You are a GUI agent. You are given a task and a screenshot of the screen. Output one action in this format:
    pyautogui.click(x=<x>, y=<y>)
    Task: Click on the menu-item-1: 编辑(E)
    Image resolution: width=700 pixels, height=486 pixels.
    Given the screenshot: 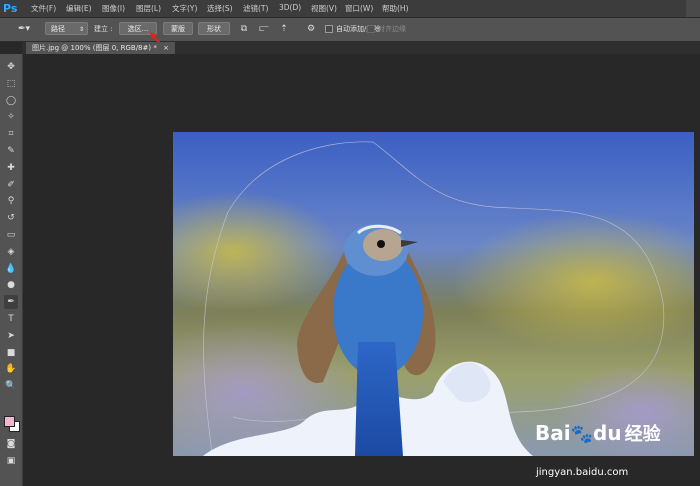 What is the action you would take?
    pyautogui.click(x=79, y=8)
    